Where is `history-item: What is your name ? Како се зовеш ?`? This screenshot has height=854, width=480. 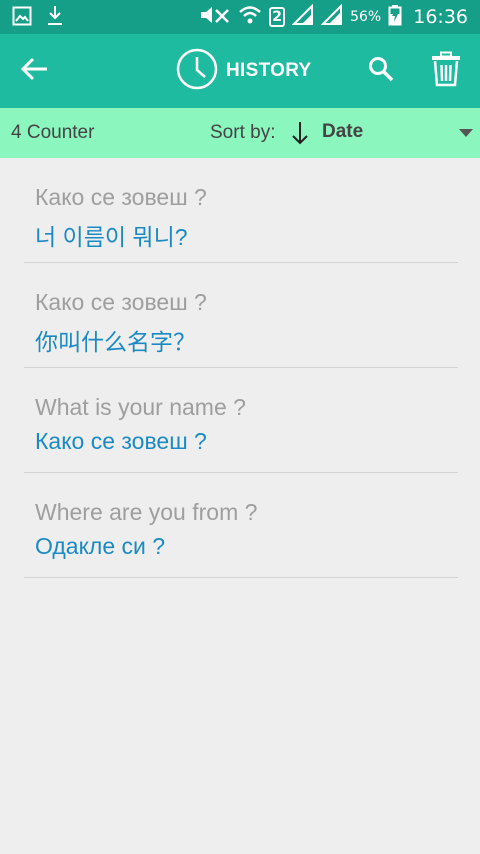
history-item: What is your name ? Како се зовеш ? is located at coordinates (241, 420).